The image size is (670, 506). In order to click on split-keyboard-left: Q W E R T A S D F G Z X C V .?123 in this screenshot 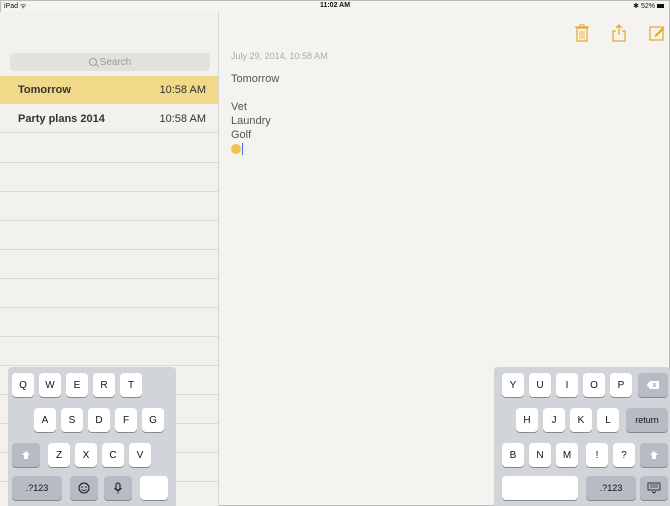, I will do `click(92, 436)`.